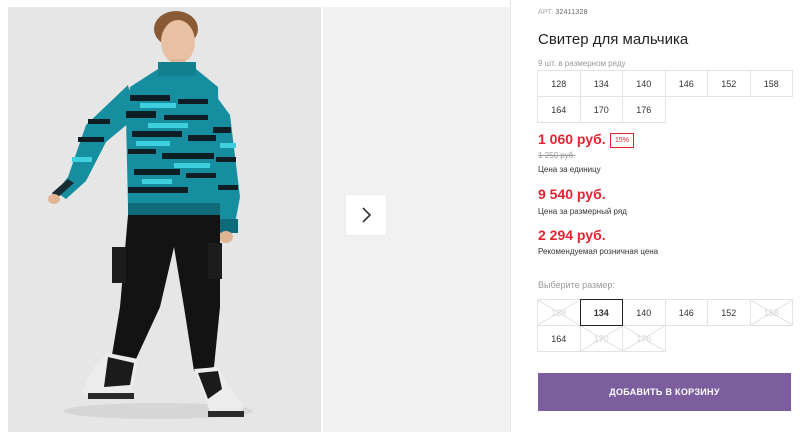 The image size is (800, 432). Describe the element at coordinates (771, 83) in the screenshot. I see `pack-size-cell: 158` at that location.